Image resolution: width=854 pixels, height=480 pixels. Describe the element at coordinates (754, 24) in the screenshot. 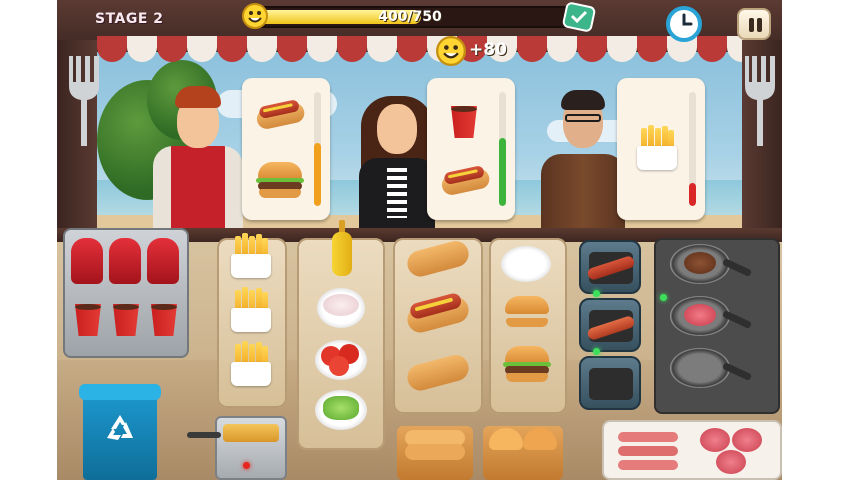

I see `pause-button` at that location.